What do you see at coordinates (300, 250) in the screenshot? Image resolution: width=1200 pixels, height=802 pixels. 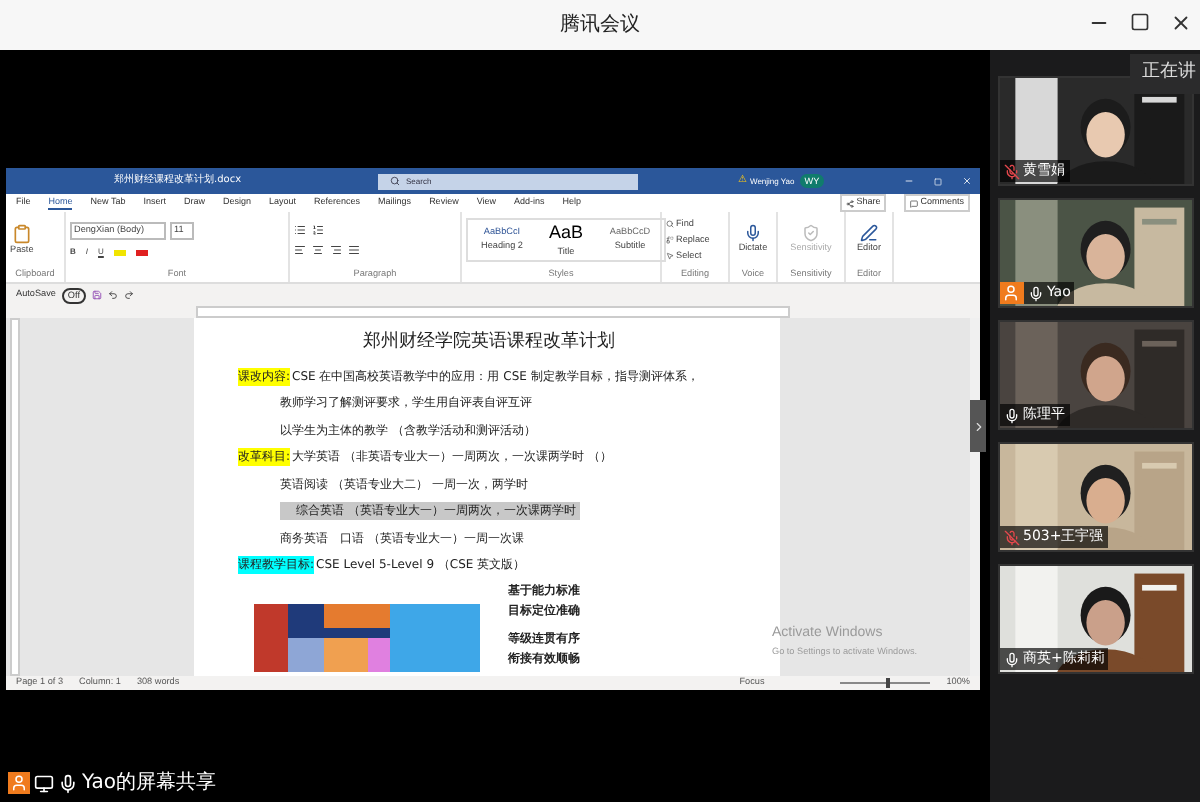 I see `align-left-icon` at bounding box center [300, 250].